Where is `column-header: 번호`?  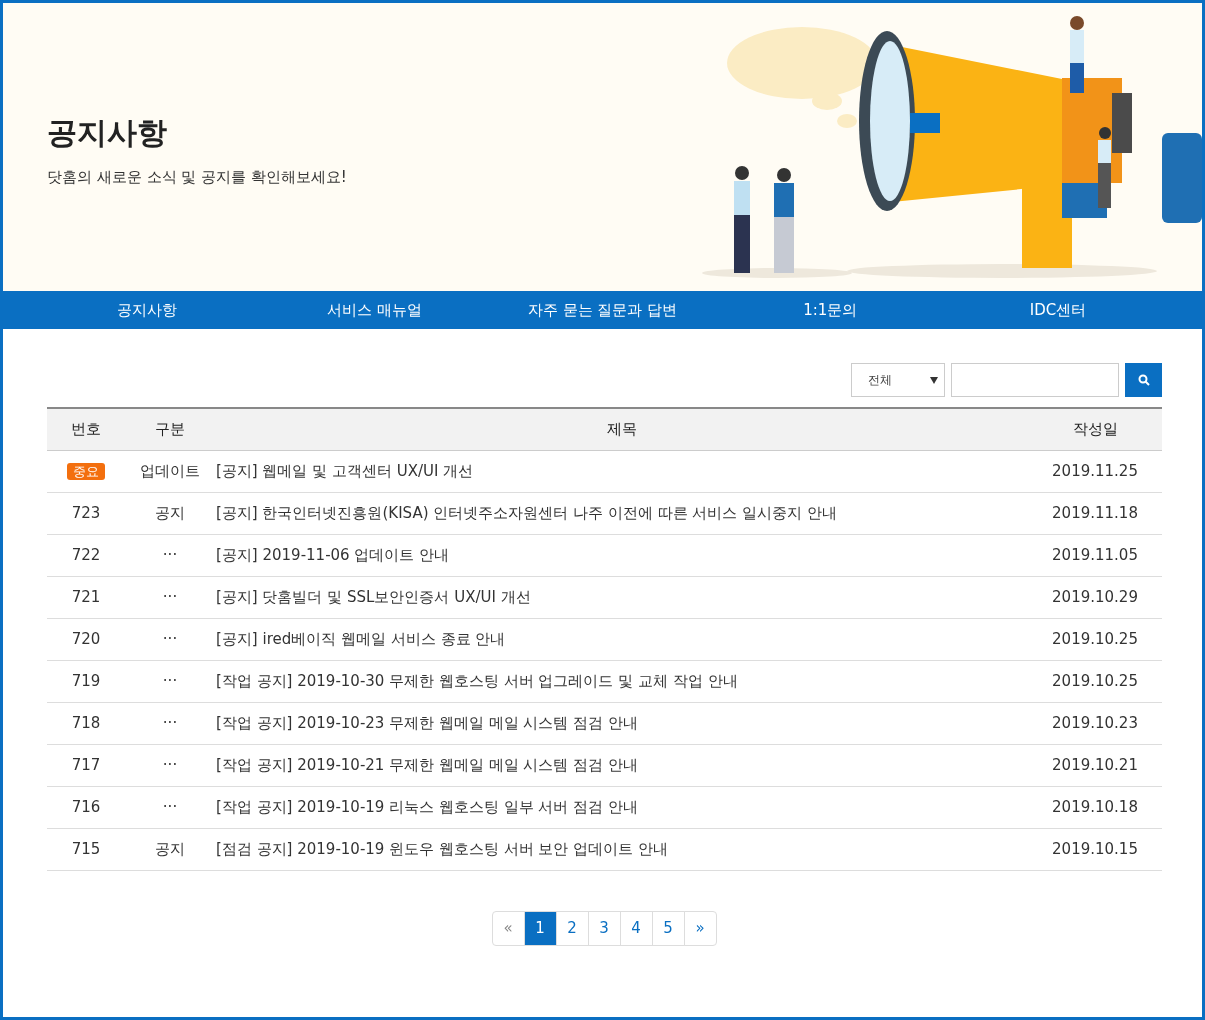
column-header: 번호 is located at coordinates (86, 428).